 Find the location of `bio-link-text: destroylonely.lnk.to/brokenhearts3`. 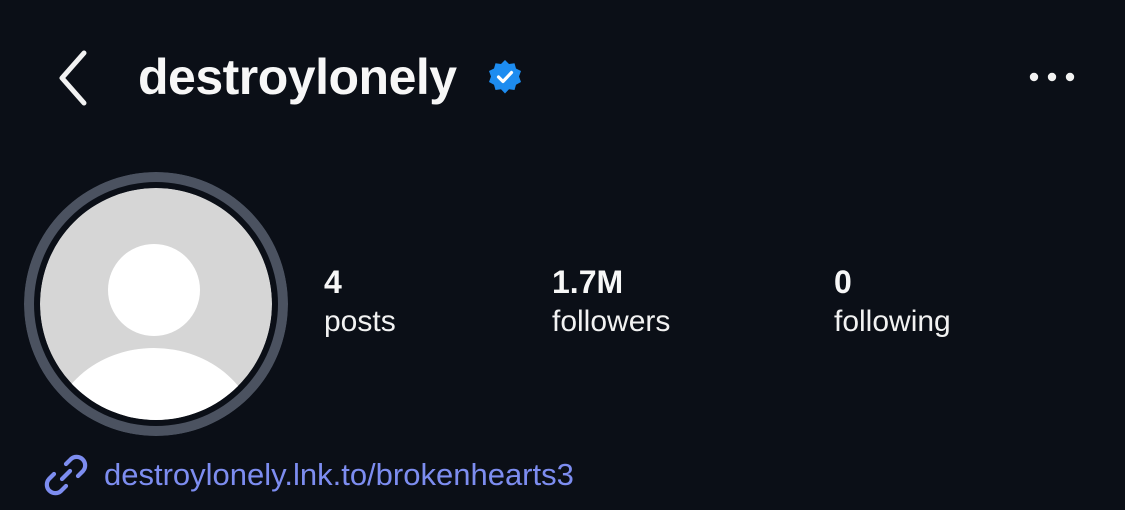

bio-link-text: destroylonely.lnk.to/brokenhearts3 is located at coordinates (339, 474).